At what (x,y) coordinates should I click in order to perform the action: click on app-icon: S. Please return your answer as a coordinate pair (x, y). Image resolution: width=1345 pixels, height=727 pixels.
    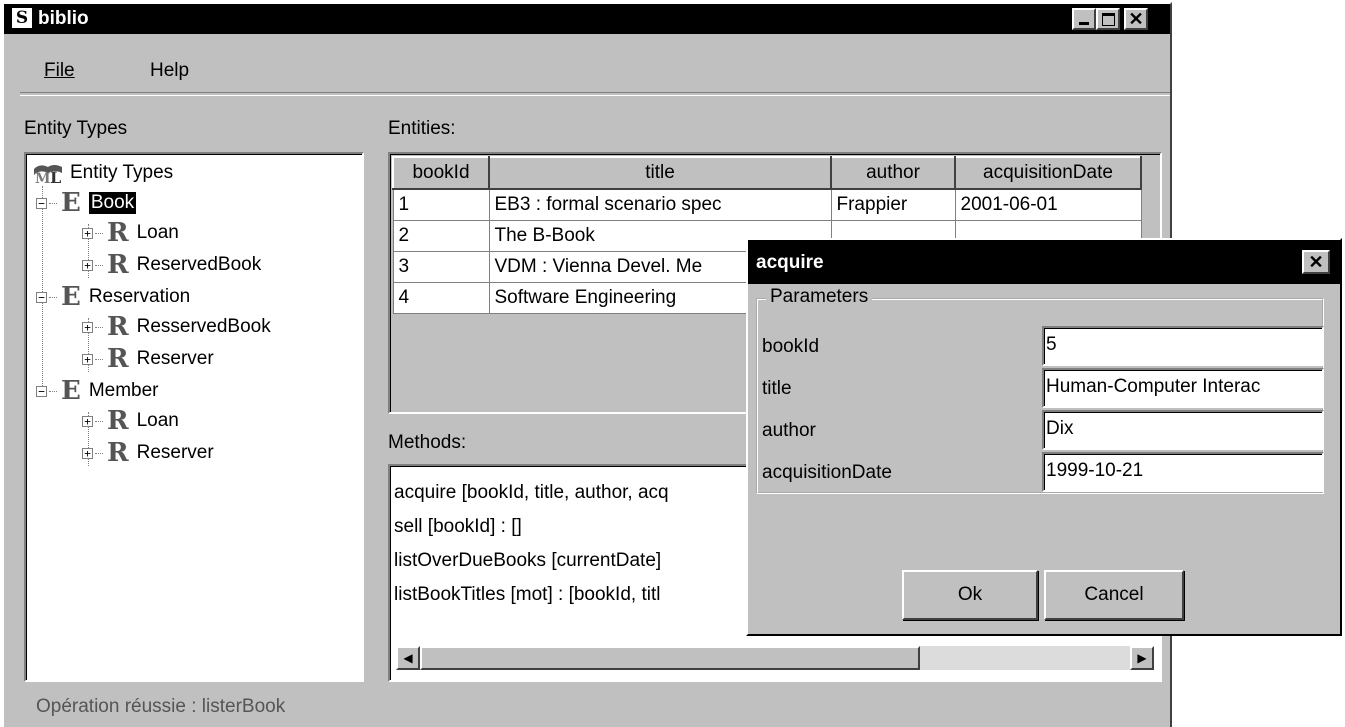
    Looking at the image, I should click on (22, 18).